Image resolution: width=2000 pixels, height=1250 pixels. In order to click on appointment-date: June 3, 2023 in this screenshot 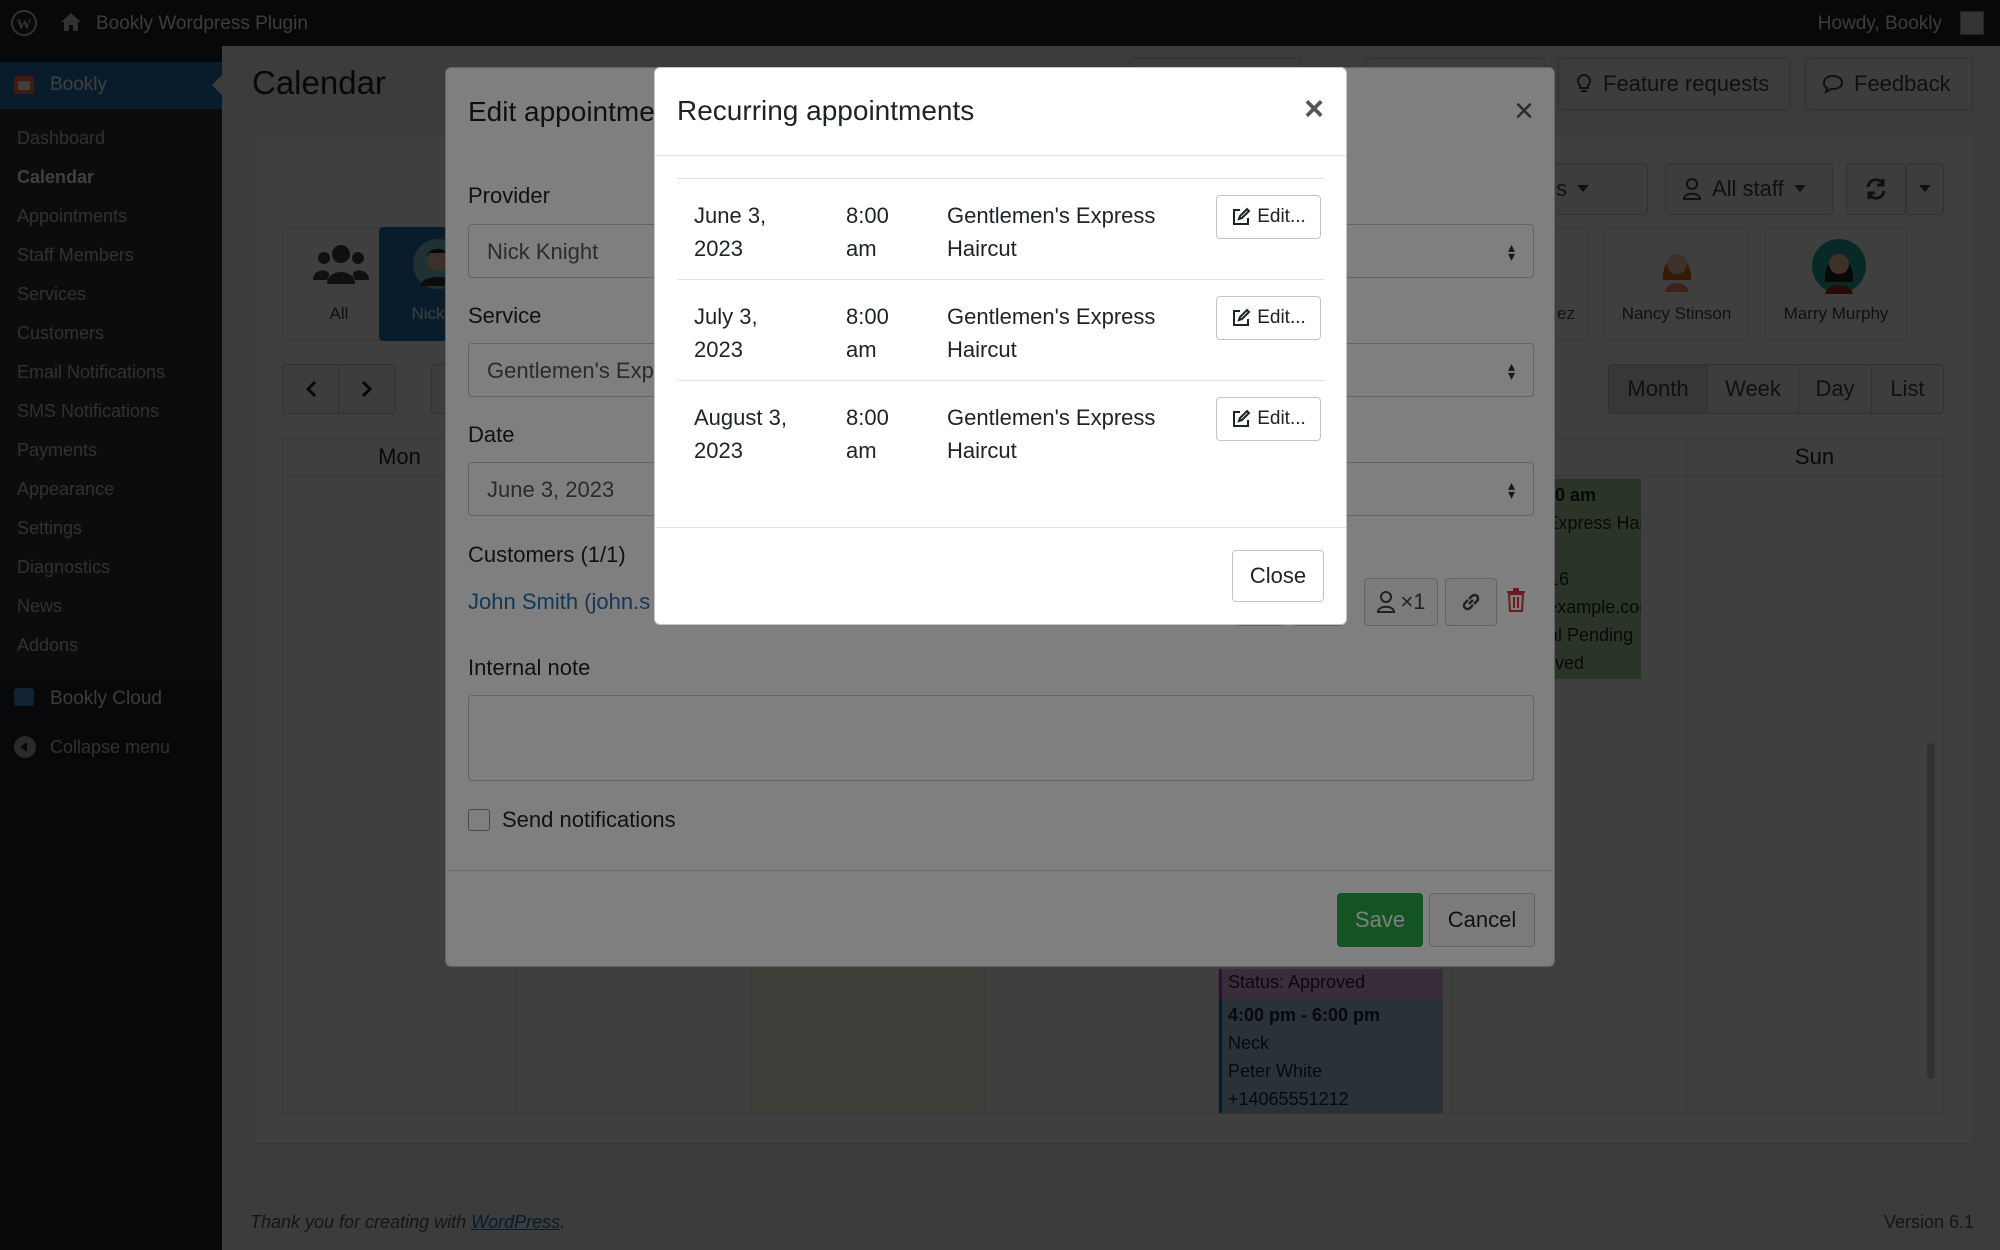, I will do `click(749, 232)`.